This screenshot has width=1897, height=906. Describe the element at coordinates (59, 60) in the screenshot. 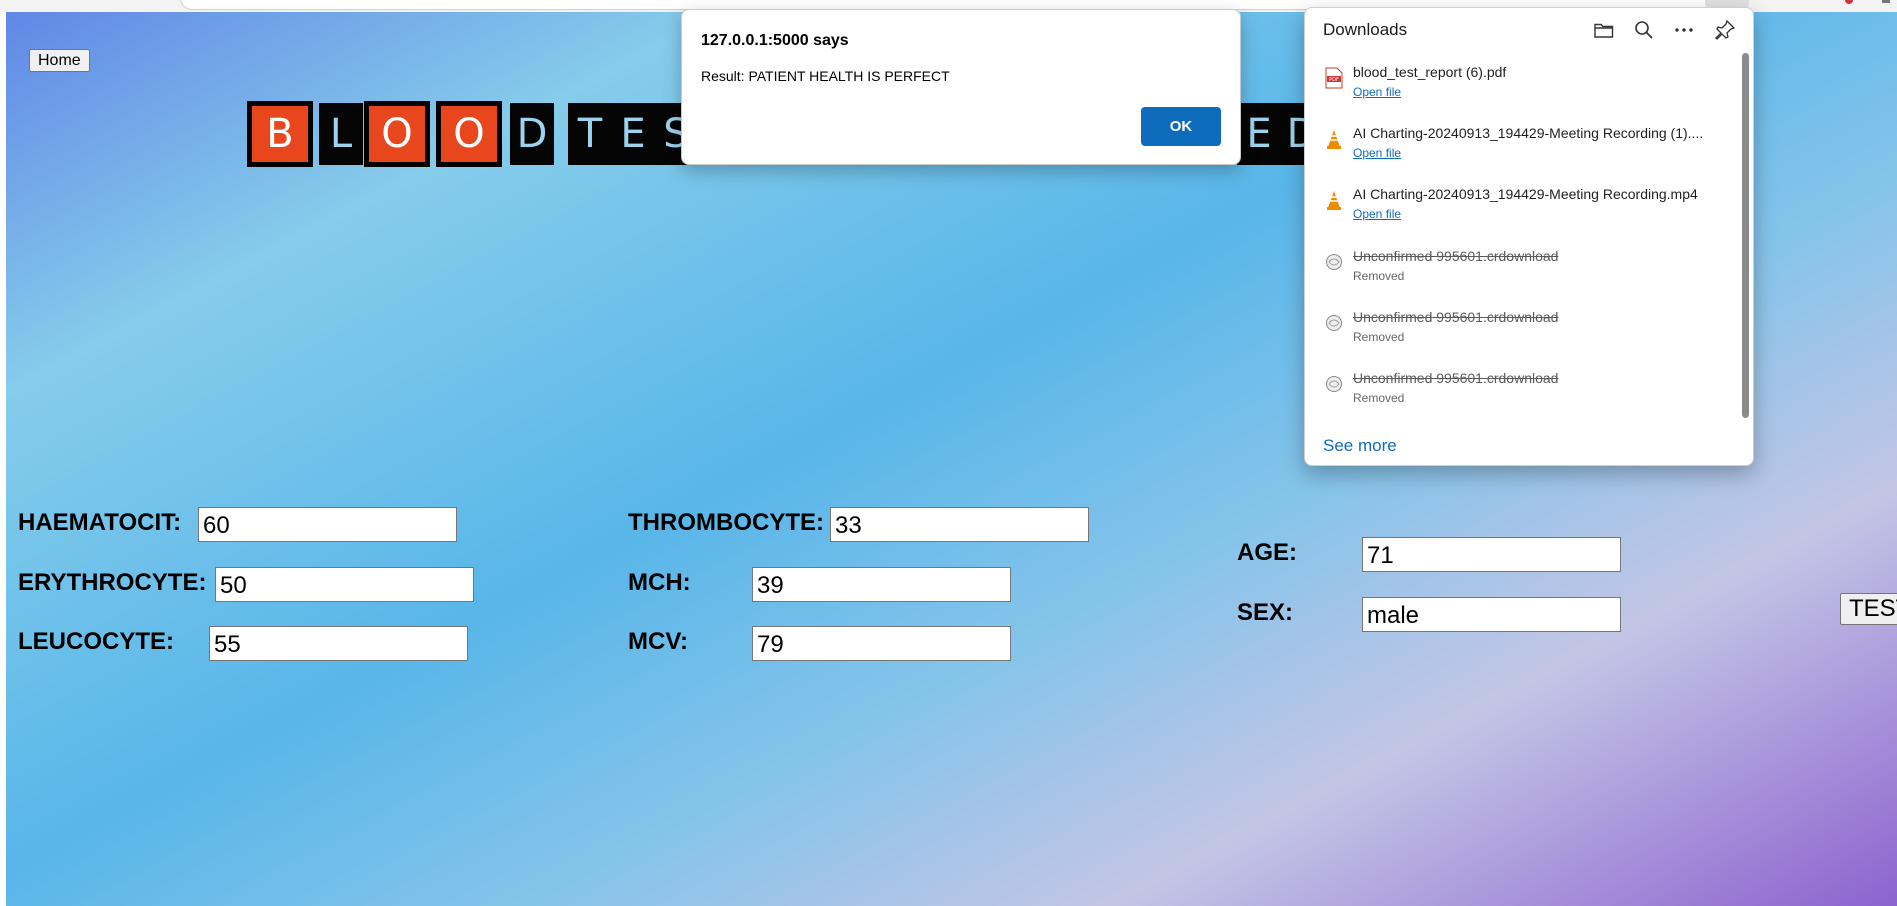

I see `home-button: Home` at that location.